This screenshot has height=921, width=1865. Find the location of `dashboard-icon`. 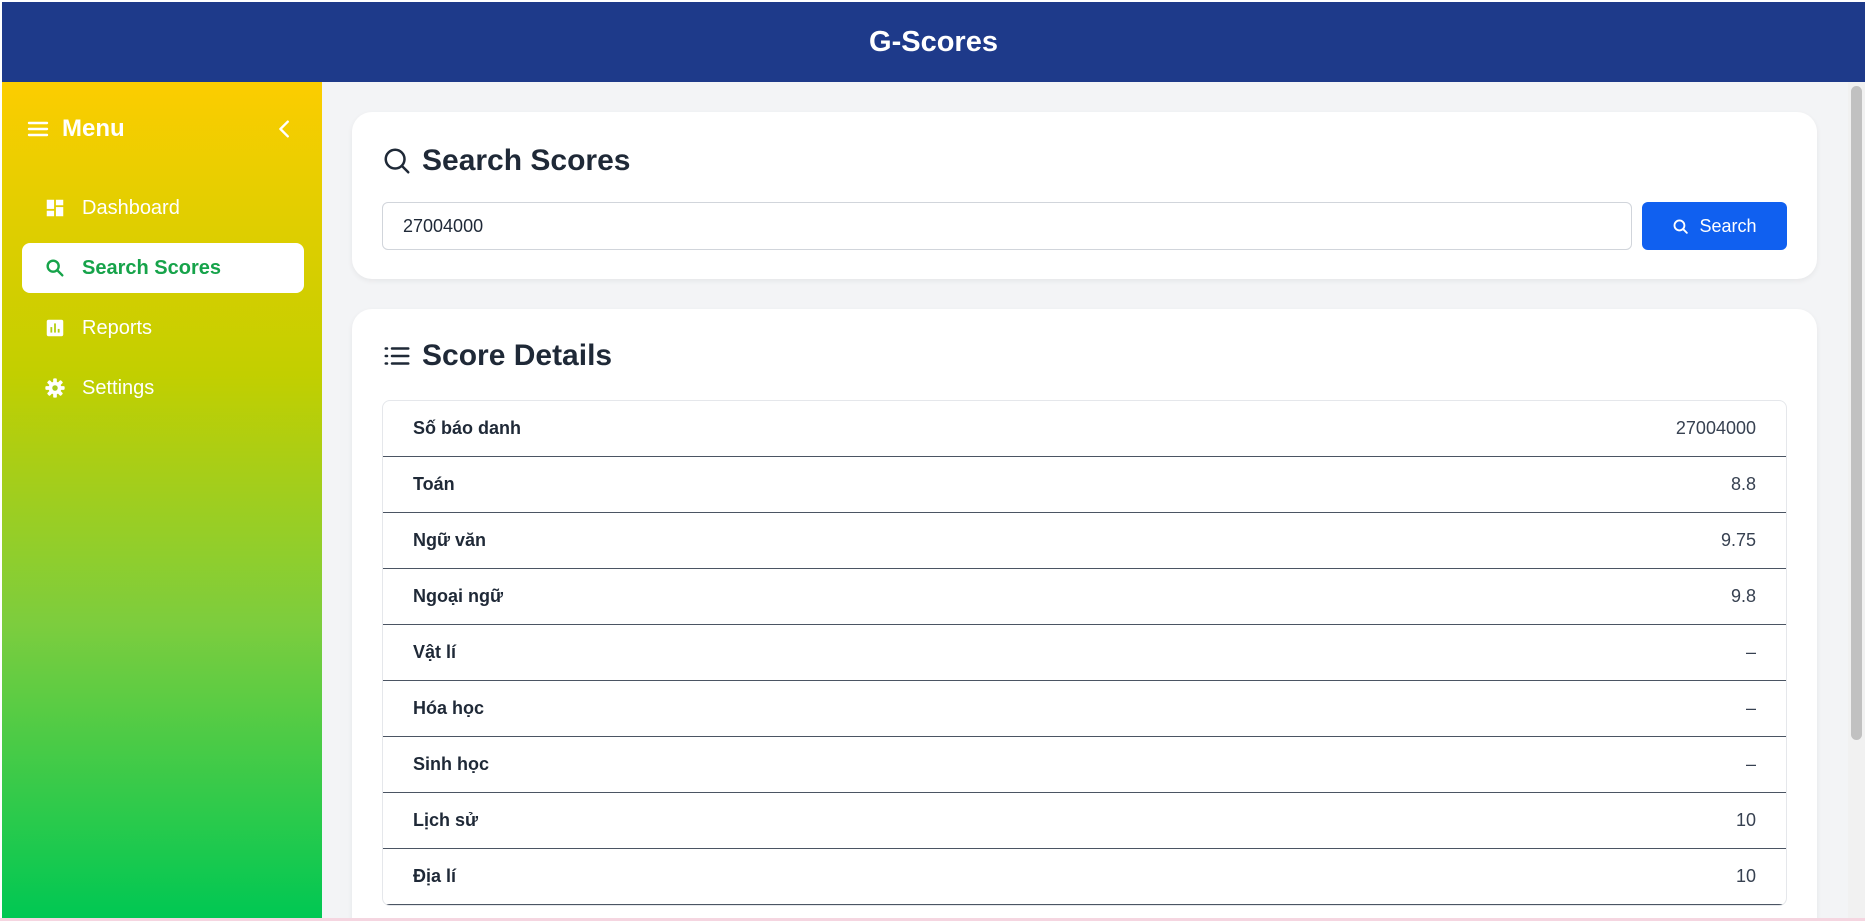

dashboard-icon is located at coordinates (55, 208).